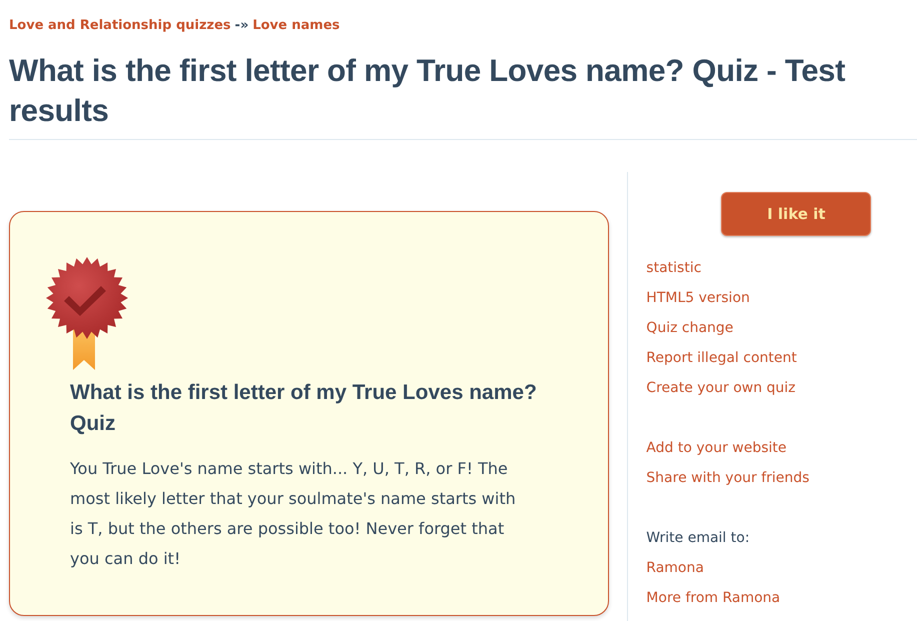 This screenshot has width=917, height=621. I want to click on sidebar-link: statistic, so click(674, 268).